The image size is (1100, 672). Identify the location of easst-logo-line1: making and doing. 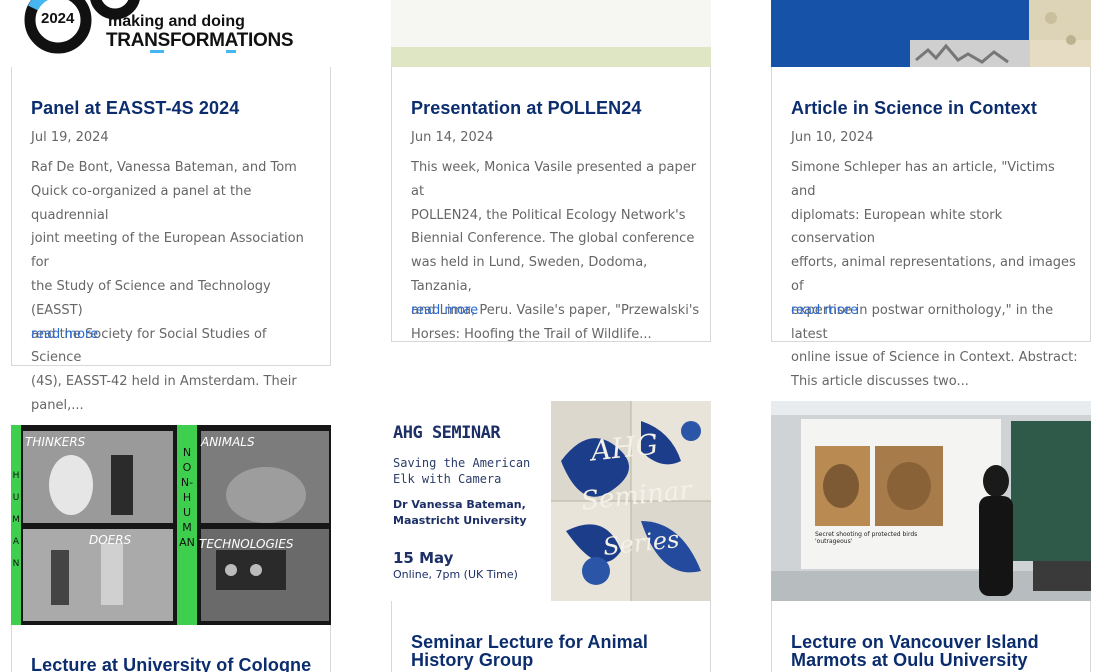
(176, 21).